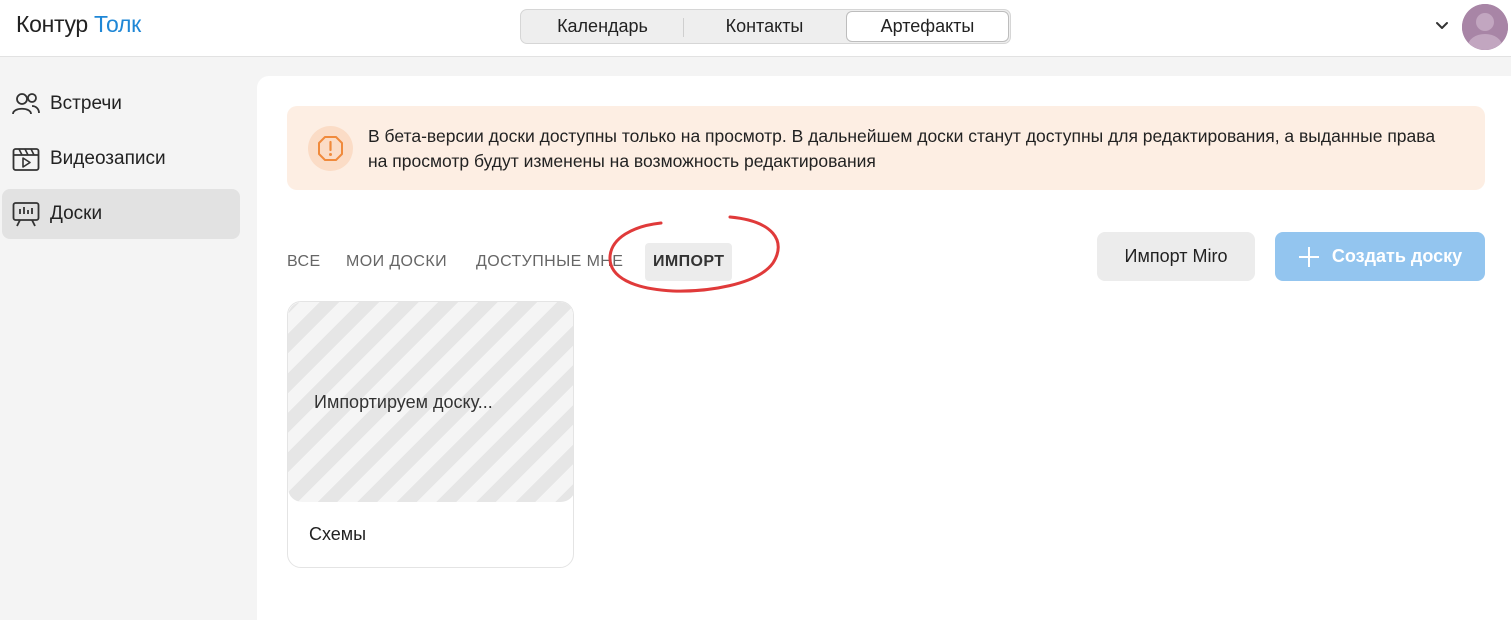 Image resolution: width=1511 pixels, height=620 pixels. Describe the element at coordinates (1442, 25) in the screenshot. I see `chevron-down-icon` at that location.